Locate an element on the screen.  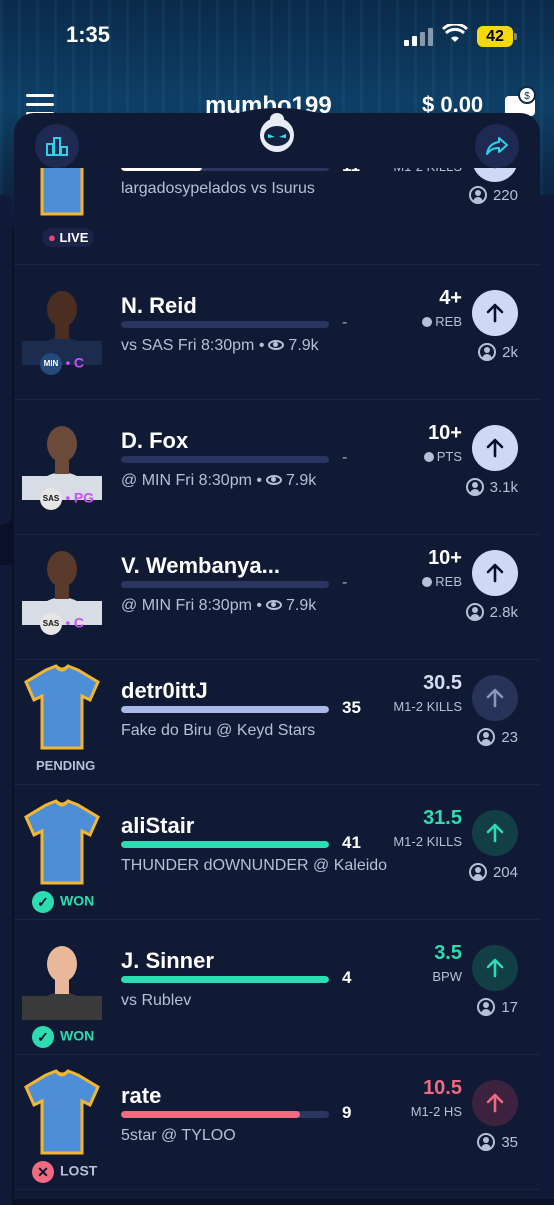
progress-value: 11 is located at coordinates (351, 172).